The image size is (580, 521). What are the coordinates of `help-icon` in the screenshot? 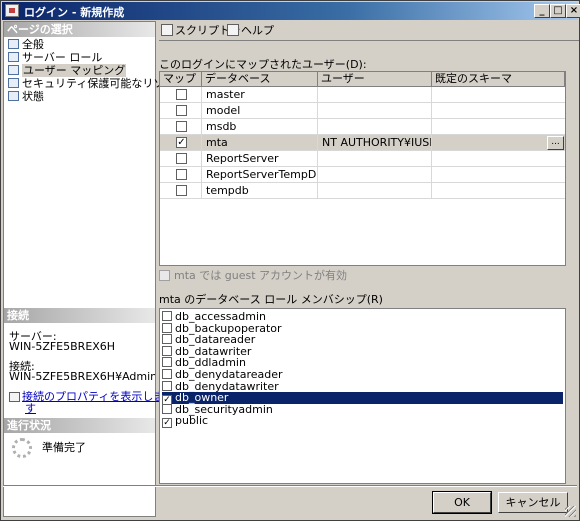 It's located at (233, 30).